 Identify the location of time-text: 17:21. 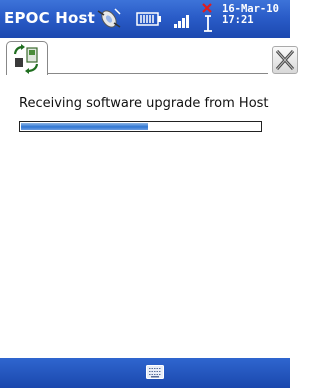
(238, 20).